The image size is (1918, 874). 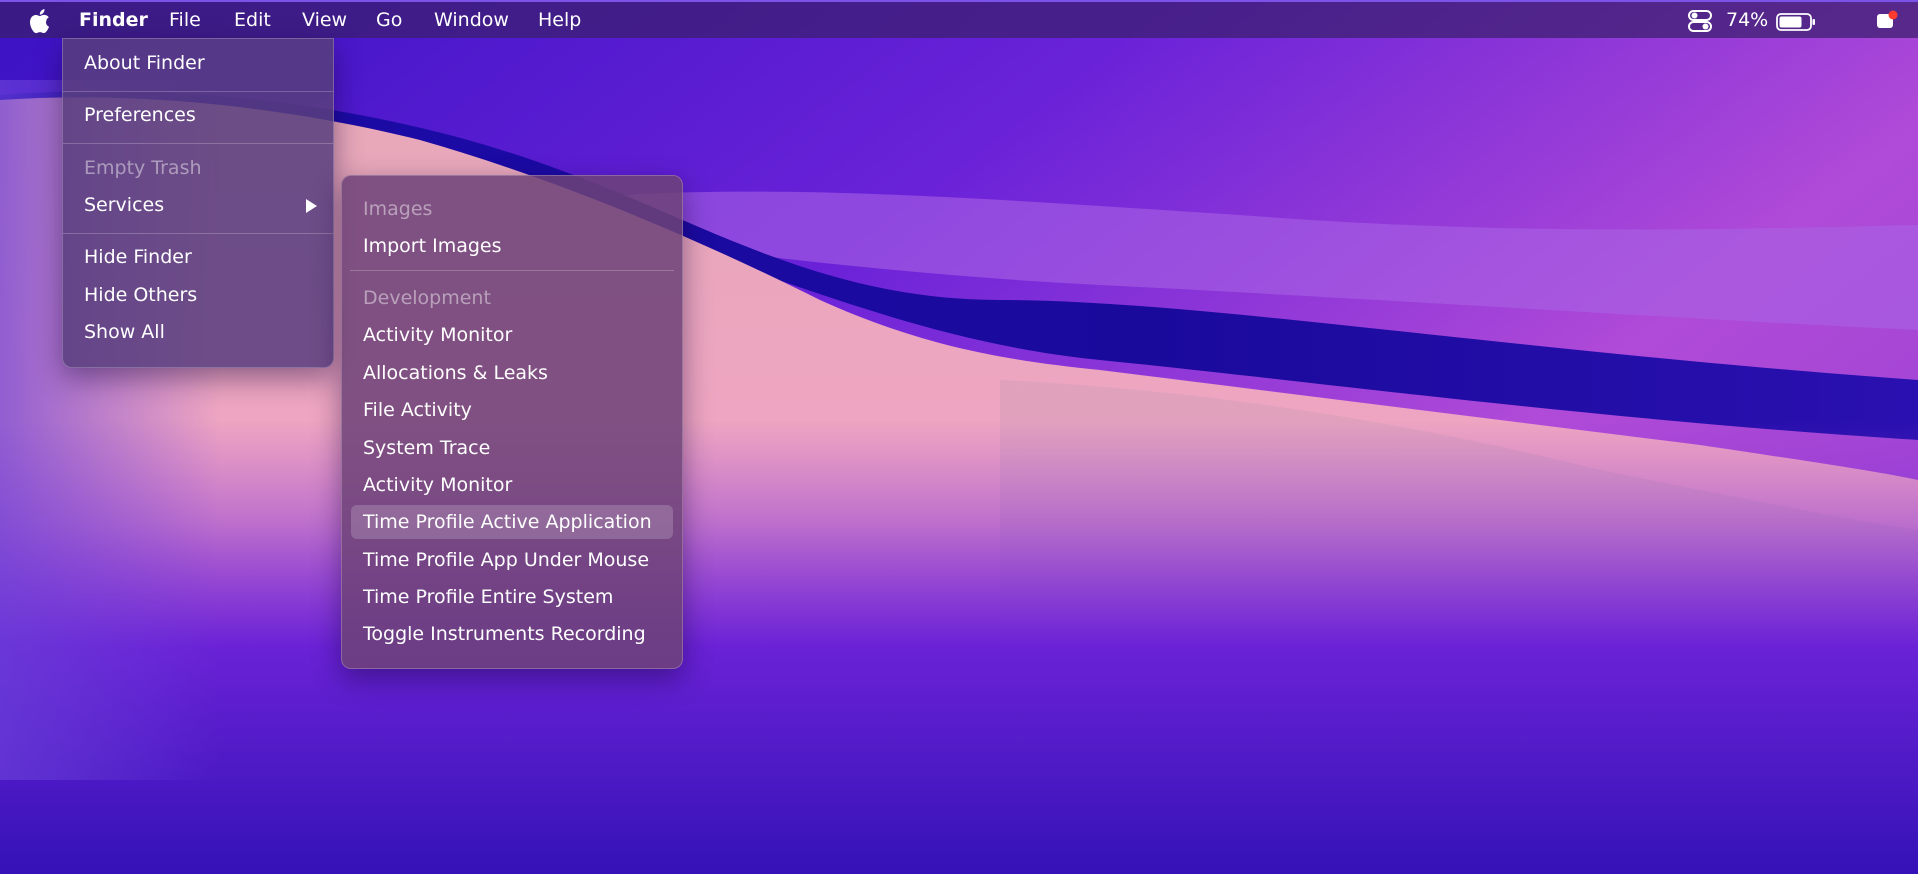 What do you see at coordinates (198, 63) in the screenshot?
I see `menu-item-about-finder: About Finder` at bounding box center [198, 63].